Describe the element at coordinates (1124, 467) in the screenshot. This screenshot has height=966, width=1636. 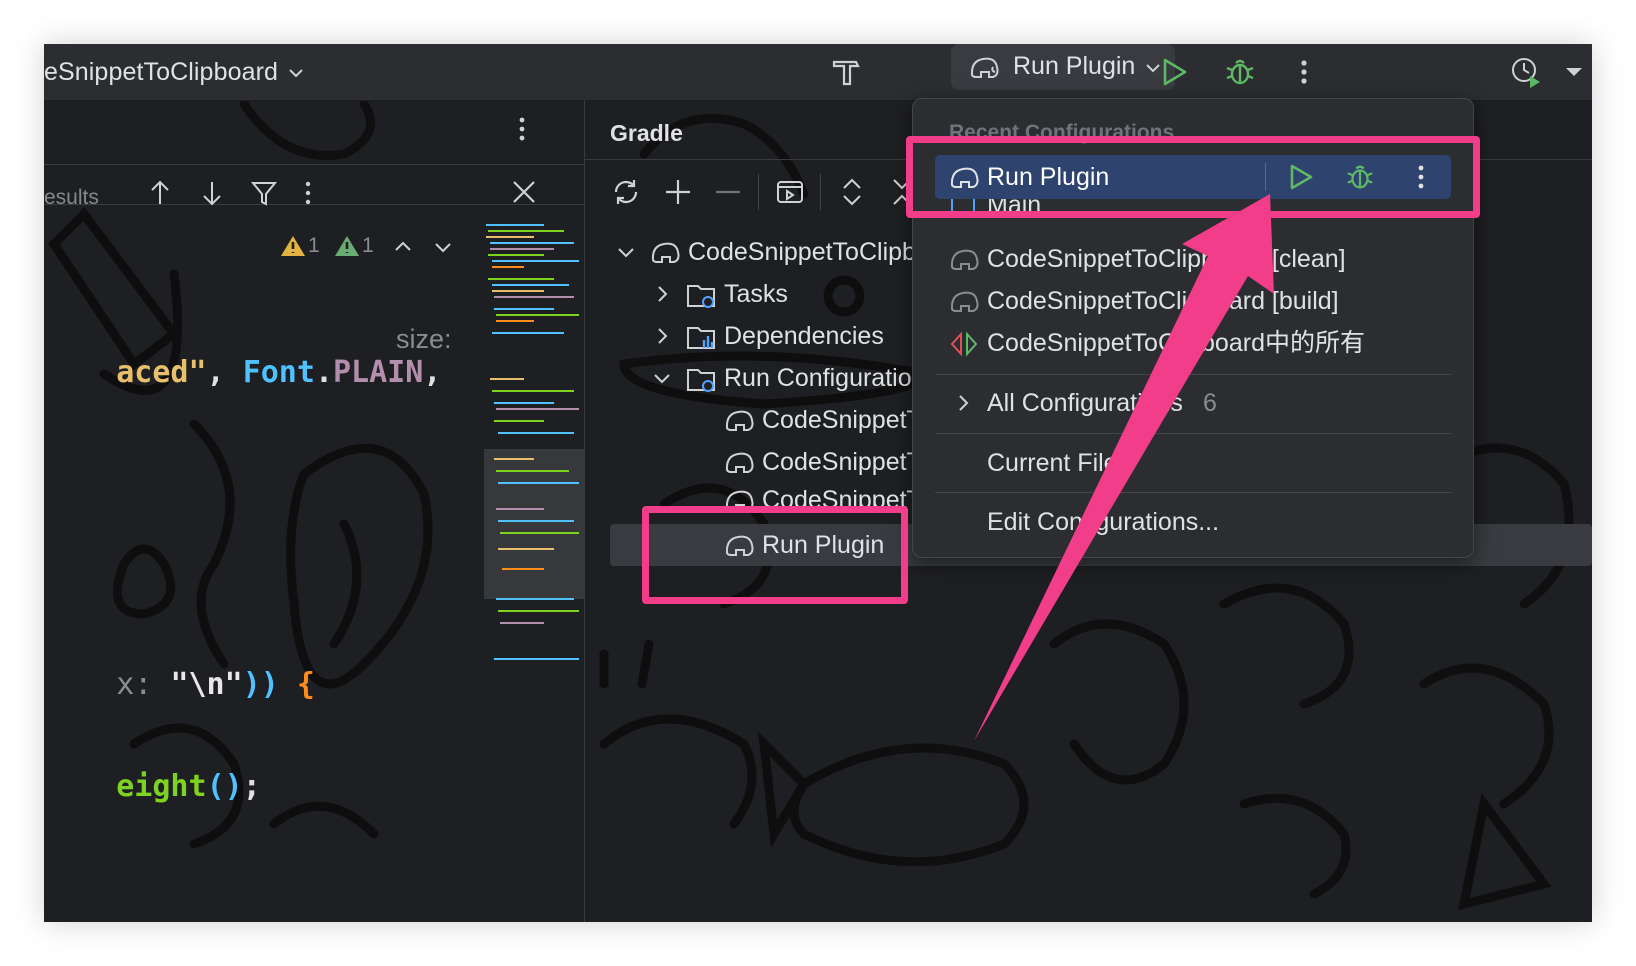
I see `annotation-arrow` at that location.